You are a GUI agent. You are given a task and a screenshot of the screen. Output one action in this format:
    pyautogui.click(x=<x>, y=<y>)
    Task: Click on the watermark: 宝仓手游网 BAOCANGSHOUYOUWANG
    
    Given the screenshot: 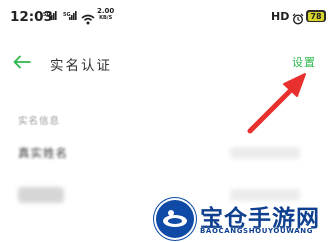 What is the action you would take?
    pyautogui.click(x=236, y=219)
    